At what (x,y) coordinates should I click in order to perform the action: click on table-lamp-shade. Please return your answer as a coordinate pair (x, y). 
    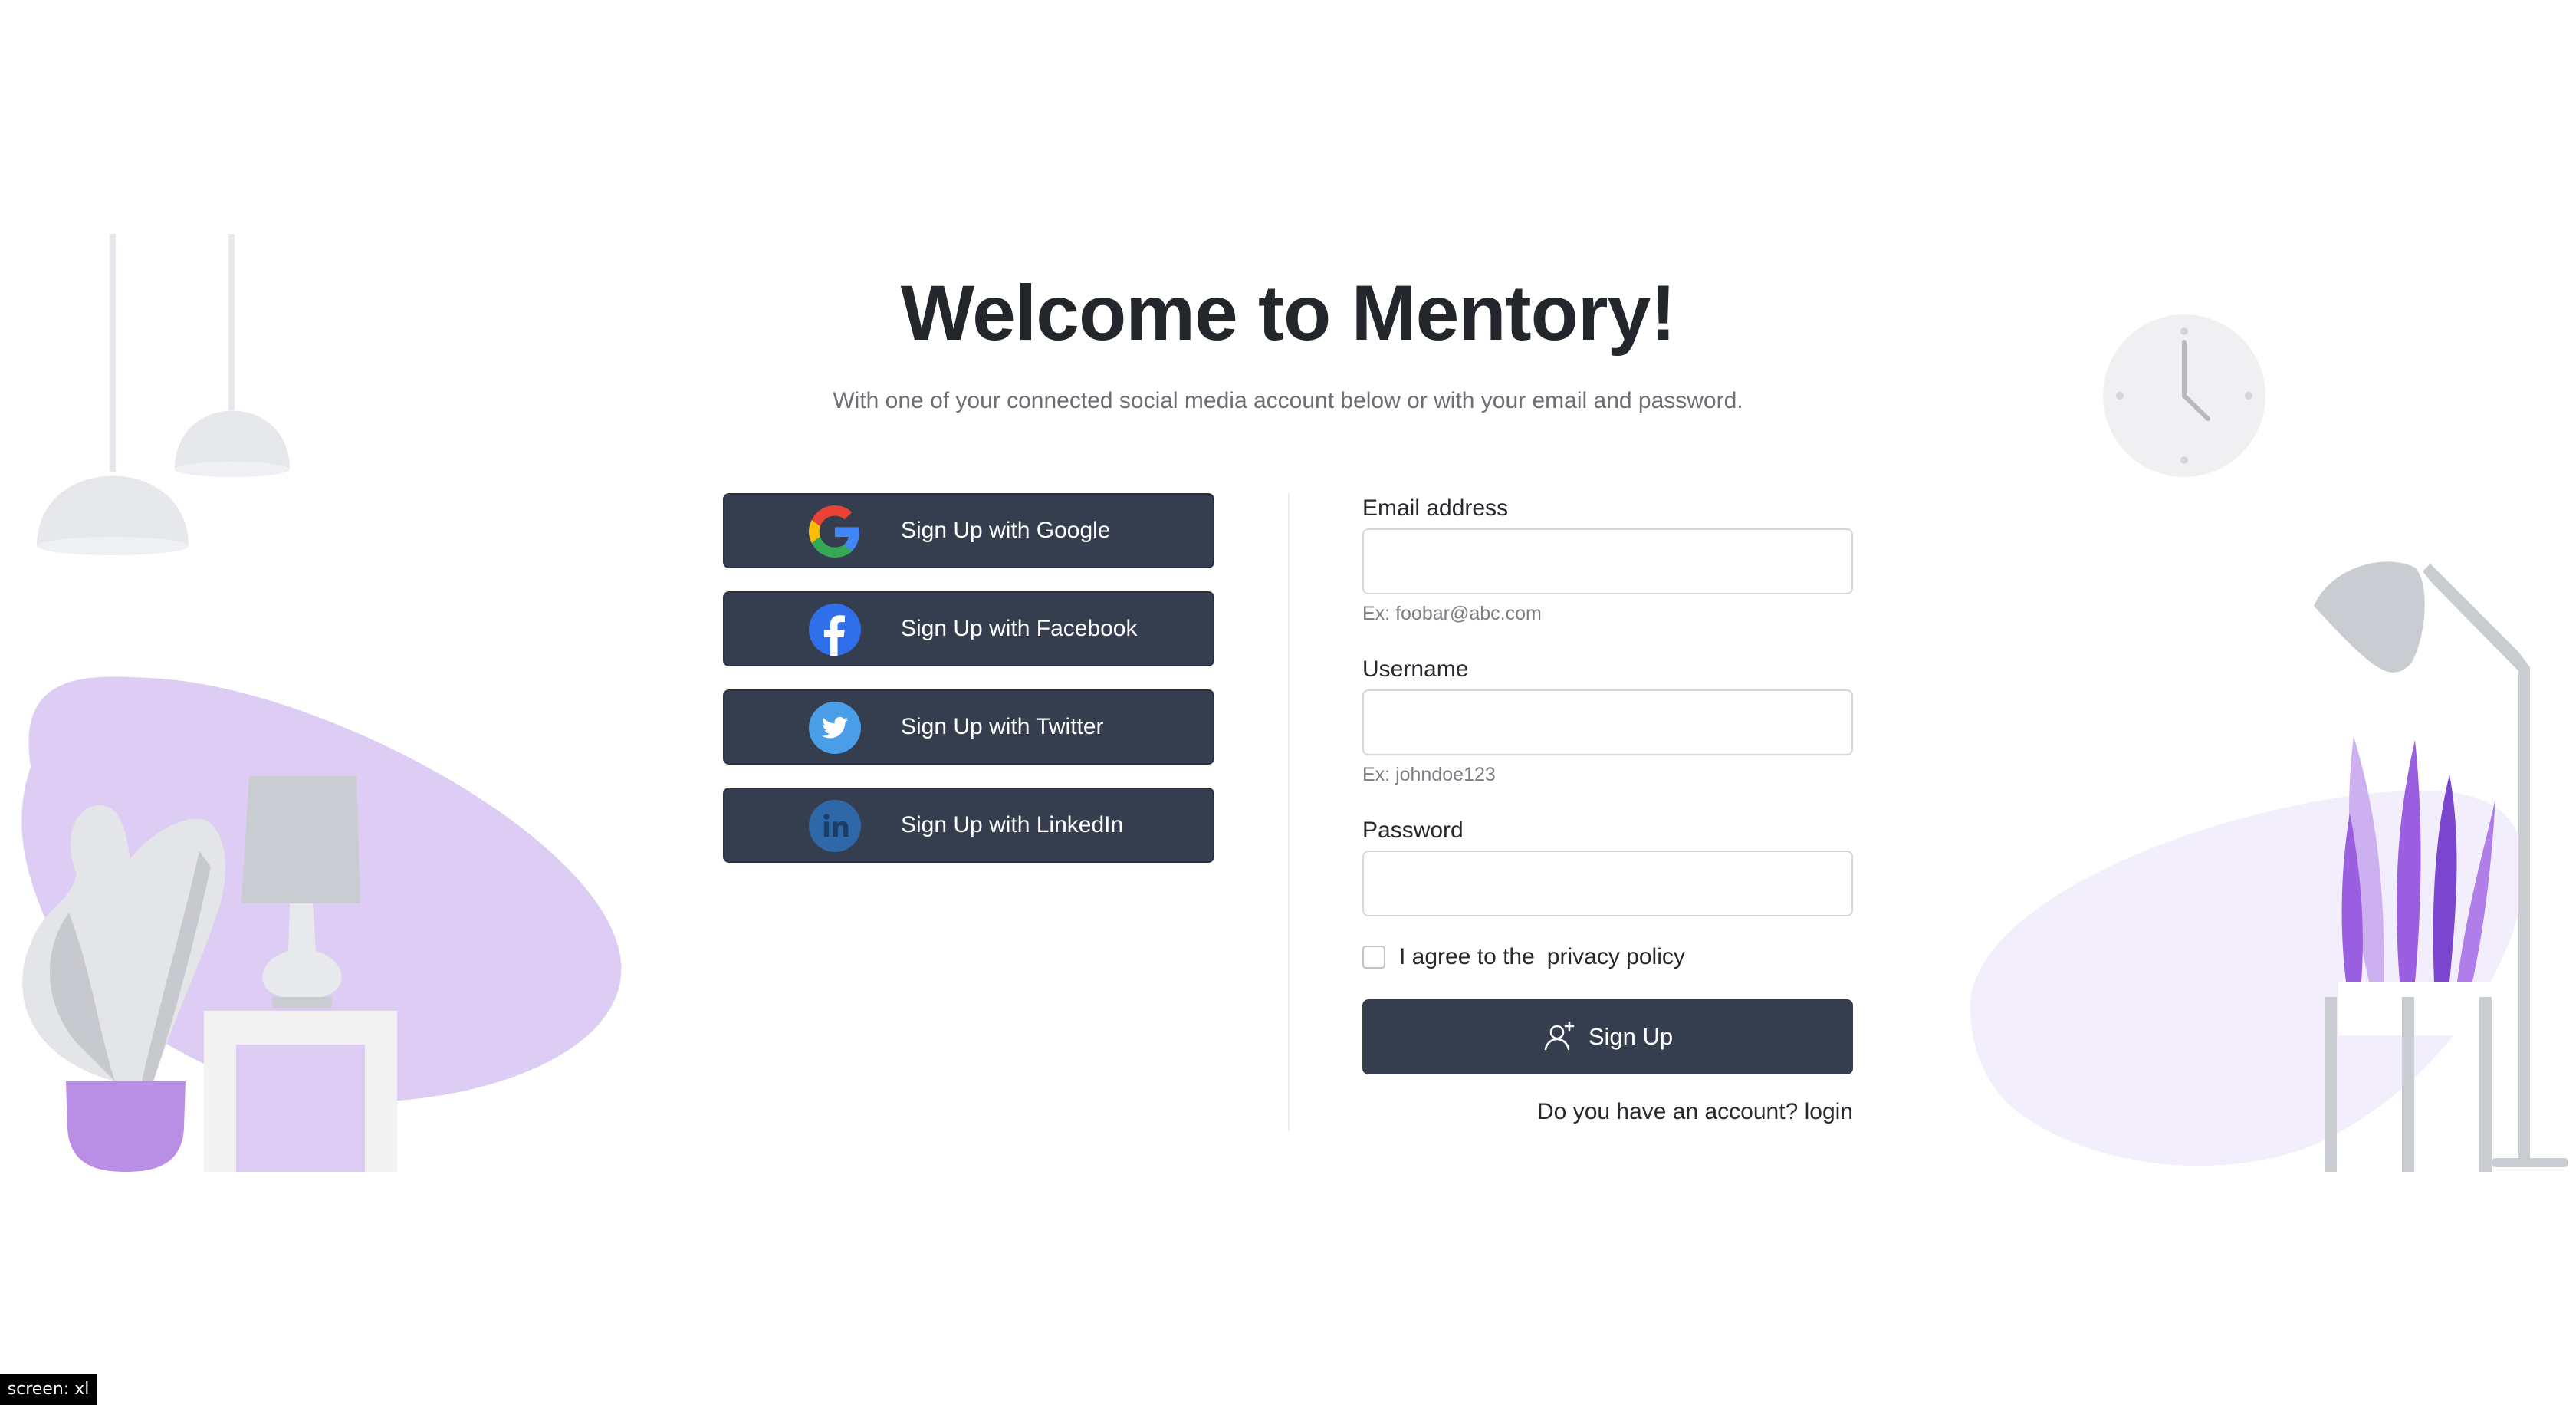
    Looking at the image, I should click on (301, 840).